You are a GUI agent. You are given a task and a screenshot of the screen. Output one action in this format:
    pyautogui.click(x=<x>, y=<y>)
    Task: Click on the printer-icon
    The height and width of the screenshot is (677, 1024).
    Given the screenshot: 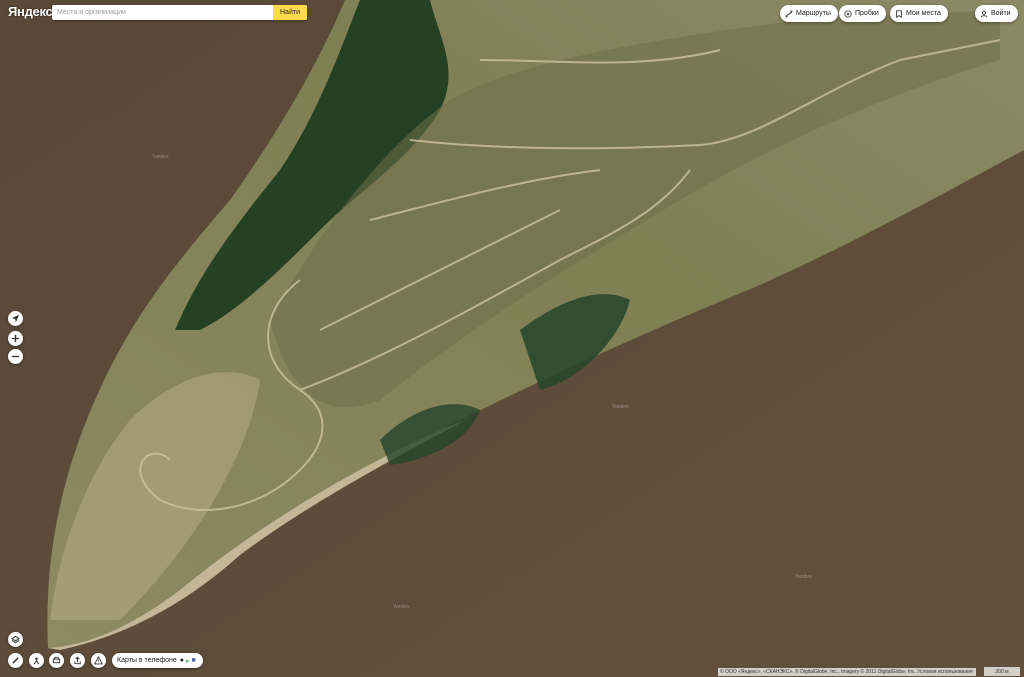 What is the action you would take?
    pyautogui.click(x=56, y=660)
    